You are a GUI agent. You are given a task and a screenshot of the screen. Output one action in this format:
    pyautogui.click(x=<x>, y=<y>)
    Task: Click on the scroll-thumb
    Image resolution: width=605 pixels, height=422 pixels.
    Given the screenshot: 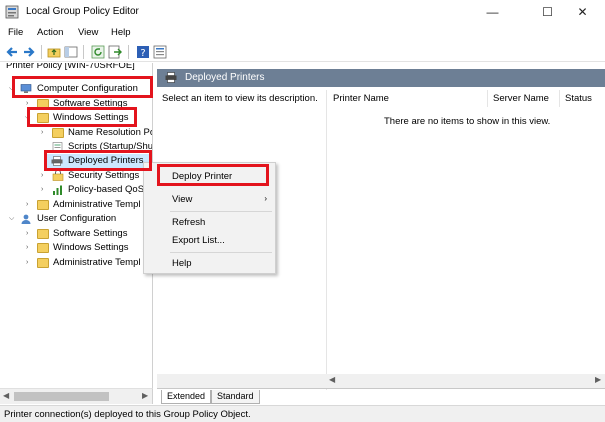 What is the action you would take?
    pyautogui.click(x=61, y=396)
    